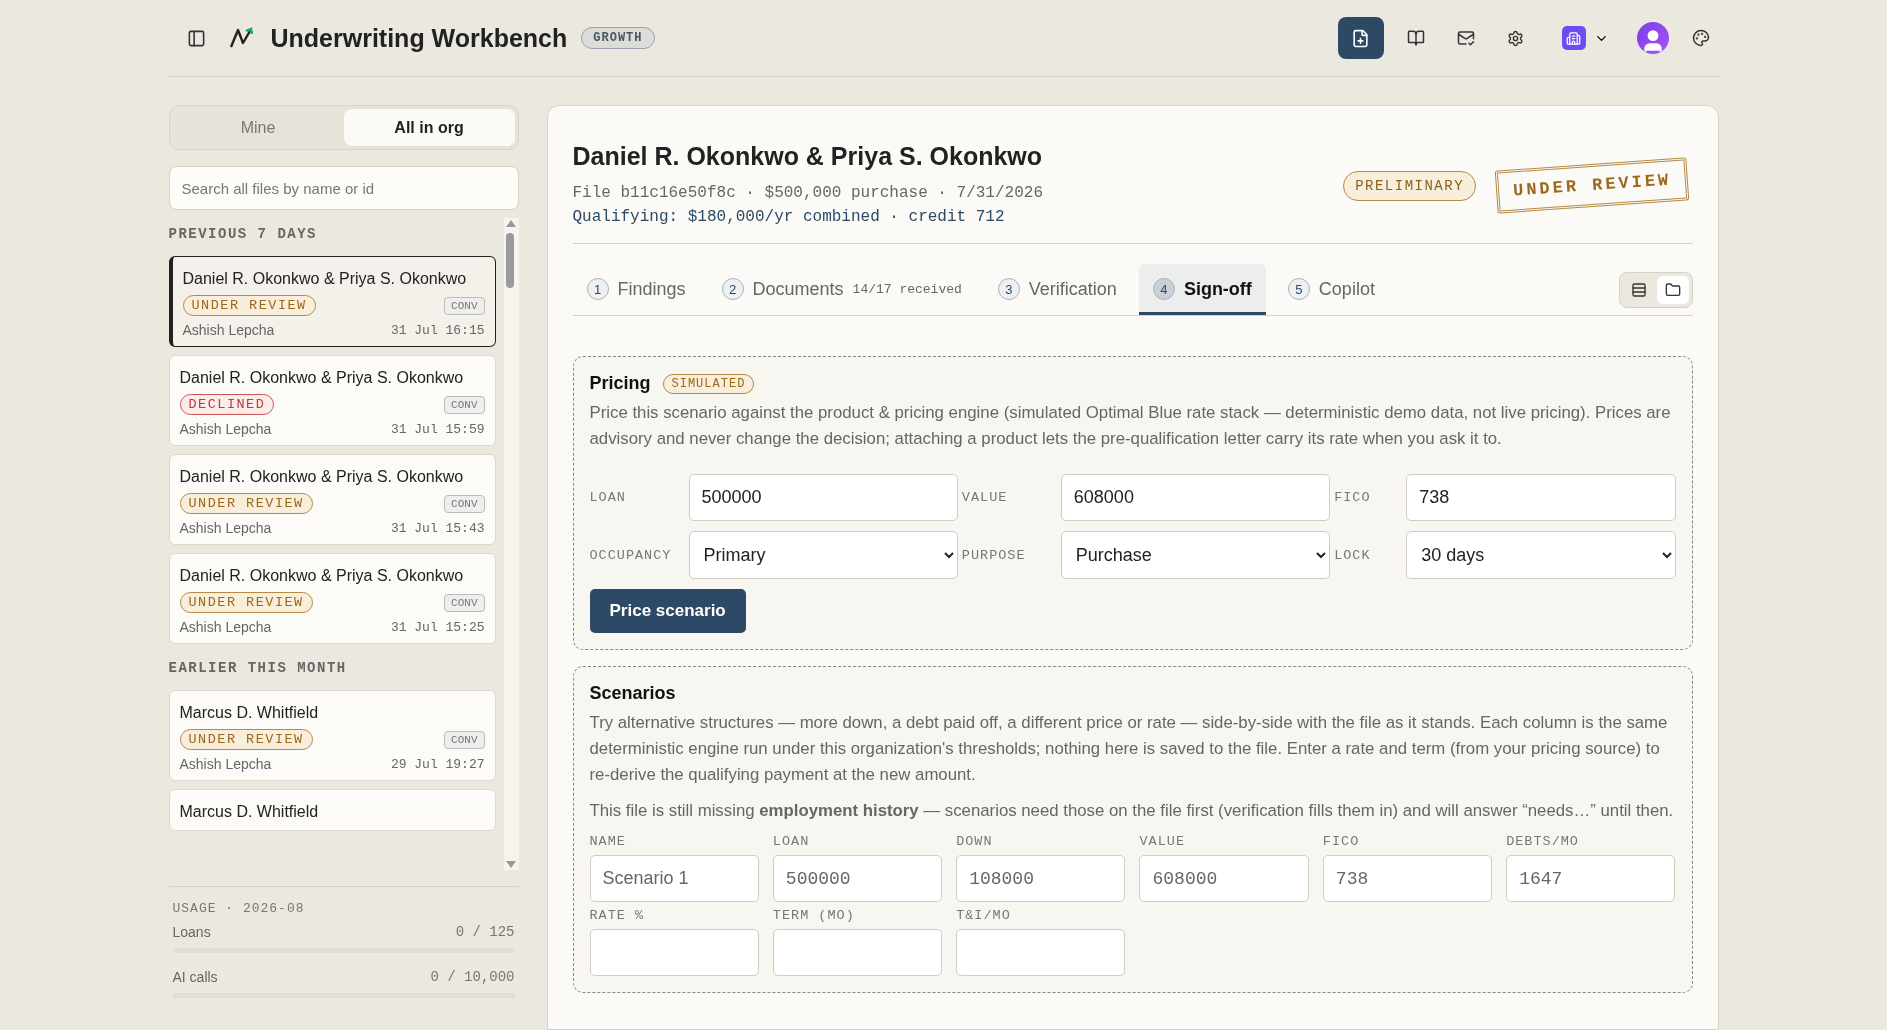 Image resolution: width=1887 pixels, height=1030 pixels. Describe the element at coordinates (667, 611) in the screenshot. I see `price-scenario-button: Price scenario` at that location.